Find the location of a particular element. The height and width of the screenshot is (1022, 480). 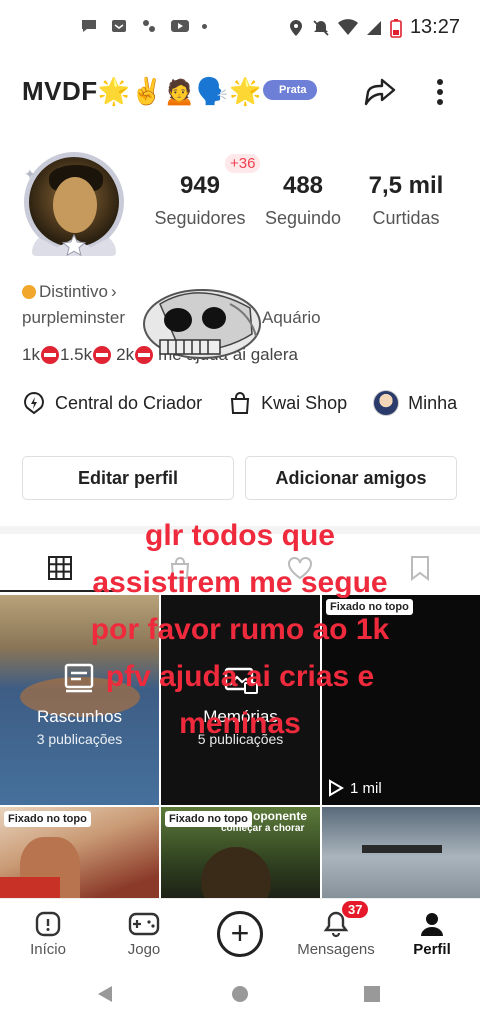

badge-label: Prata is located at coordinates (293, 90).